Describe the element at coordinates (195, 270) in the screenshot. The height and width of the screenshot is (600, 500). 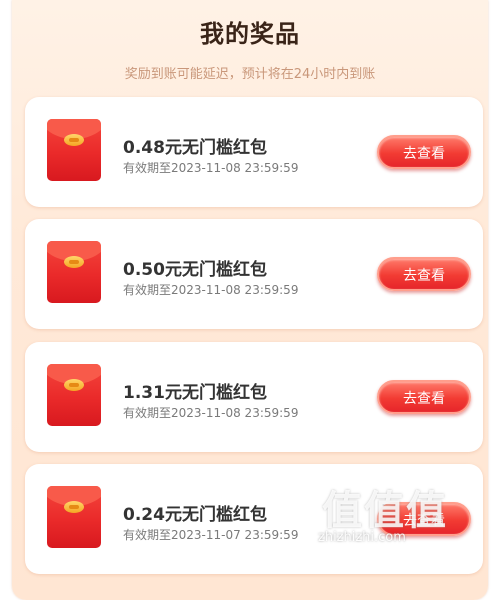
I see `prize-name: 0.50元无门槛红包` at that location.